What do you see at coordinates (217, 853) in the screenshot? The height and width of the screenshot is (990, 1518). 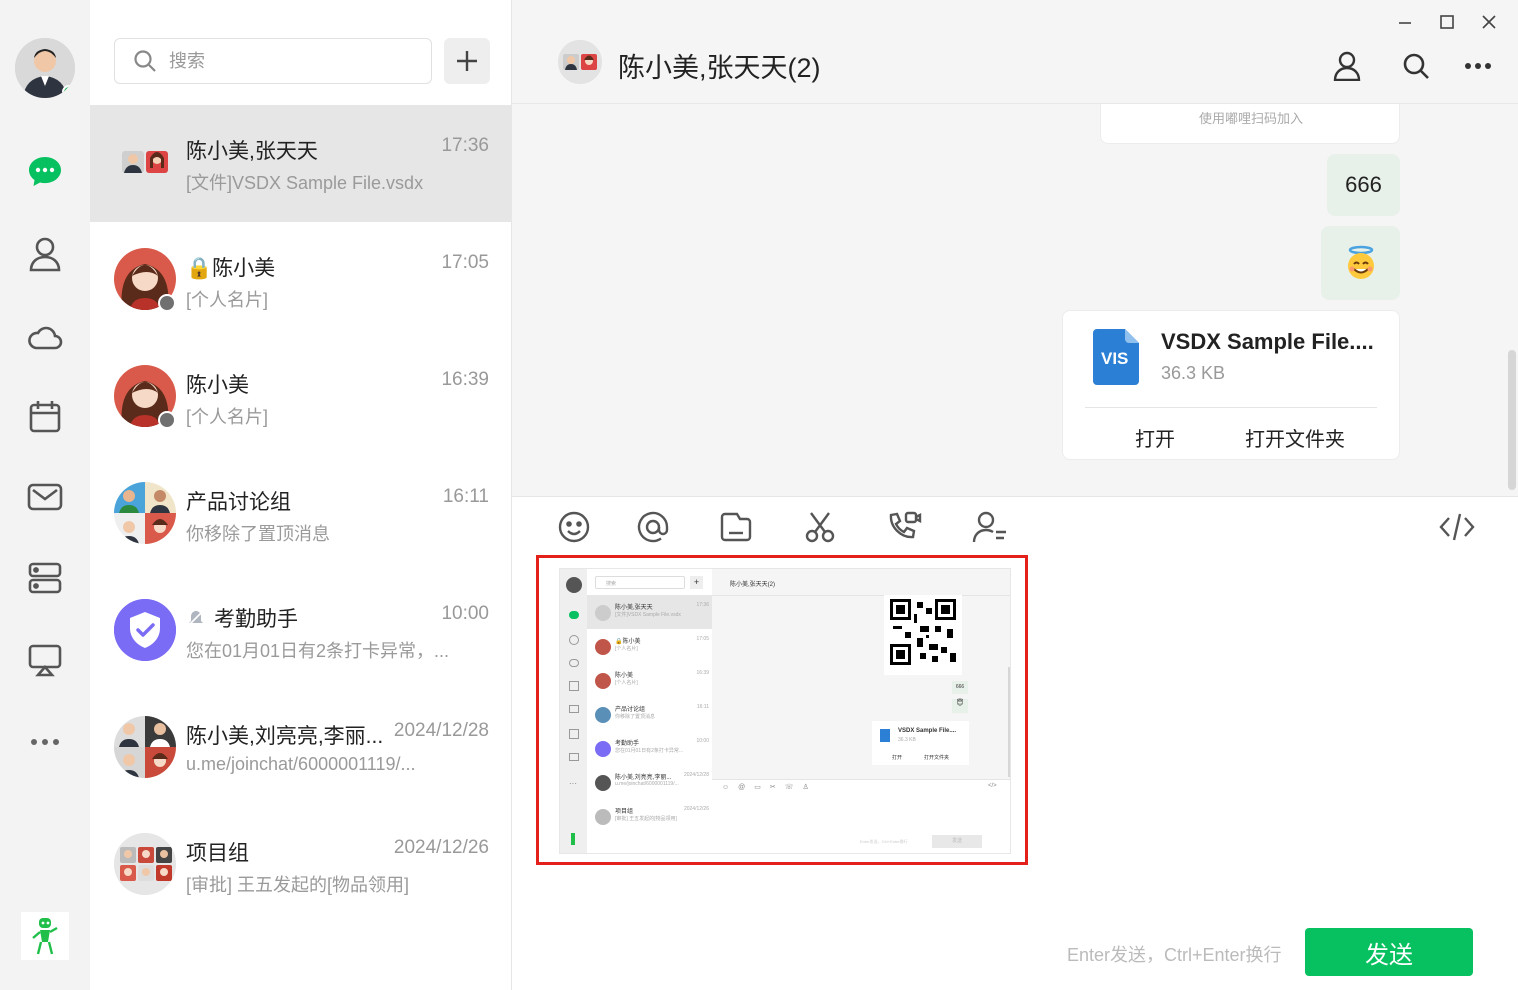 I see `session-name: 项目组` at bounding box center [217, 853].